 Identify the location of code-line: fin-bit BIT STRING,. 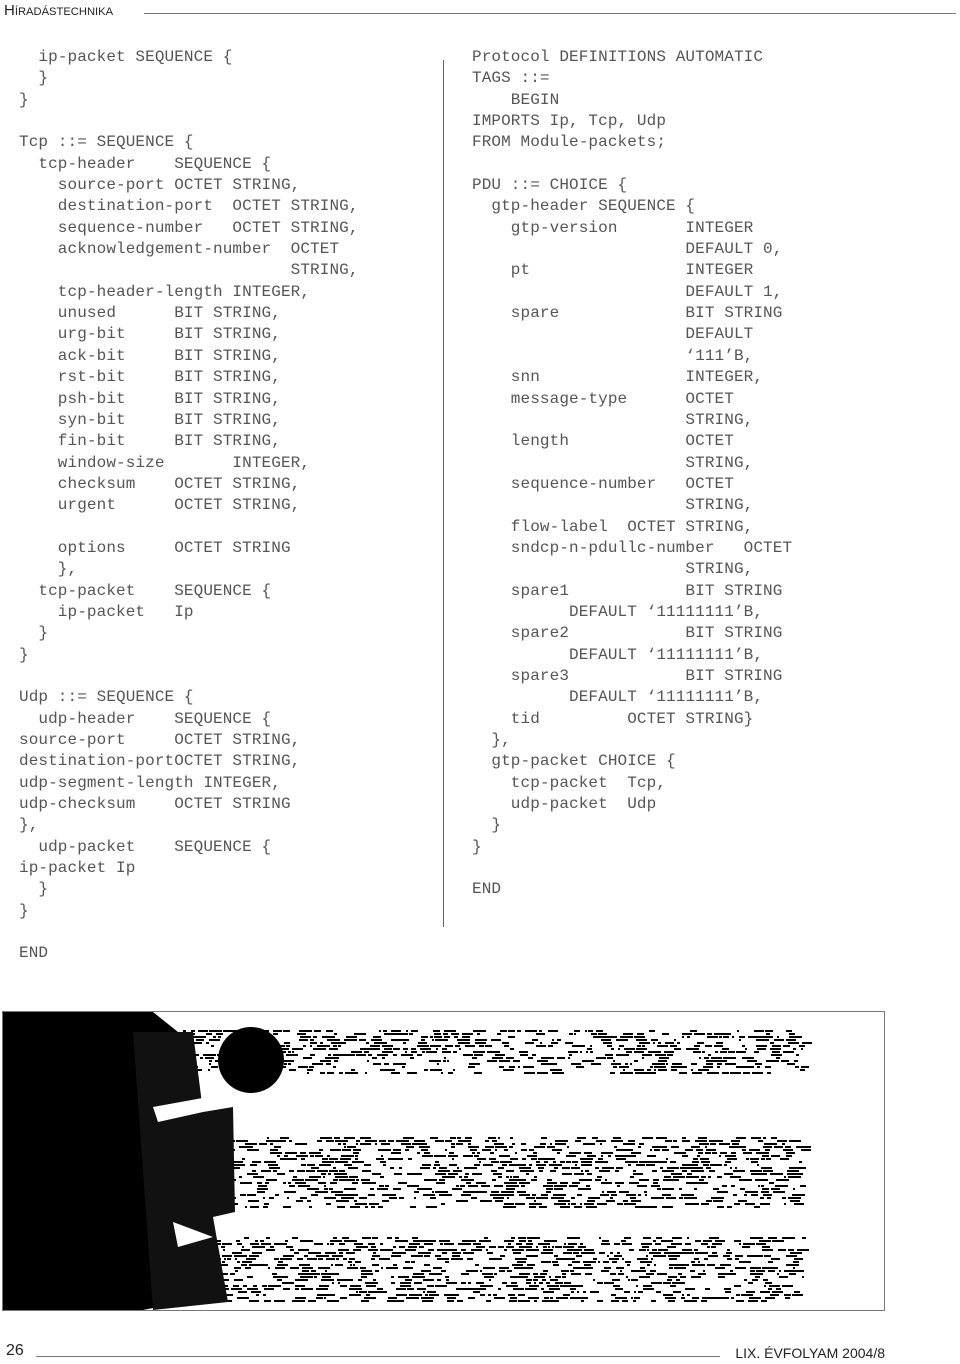
(150, 441).